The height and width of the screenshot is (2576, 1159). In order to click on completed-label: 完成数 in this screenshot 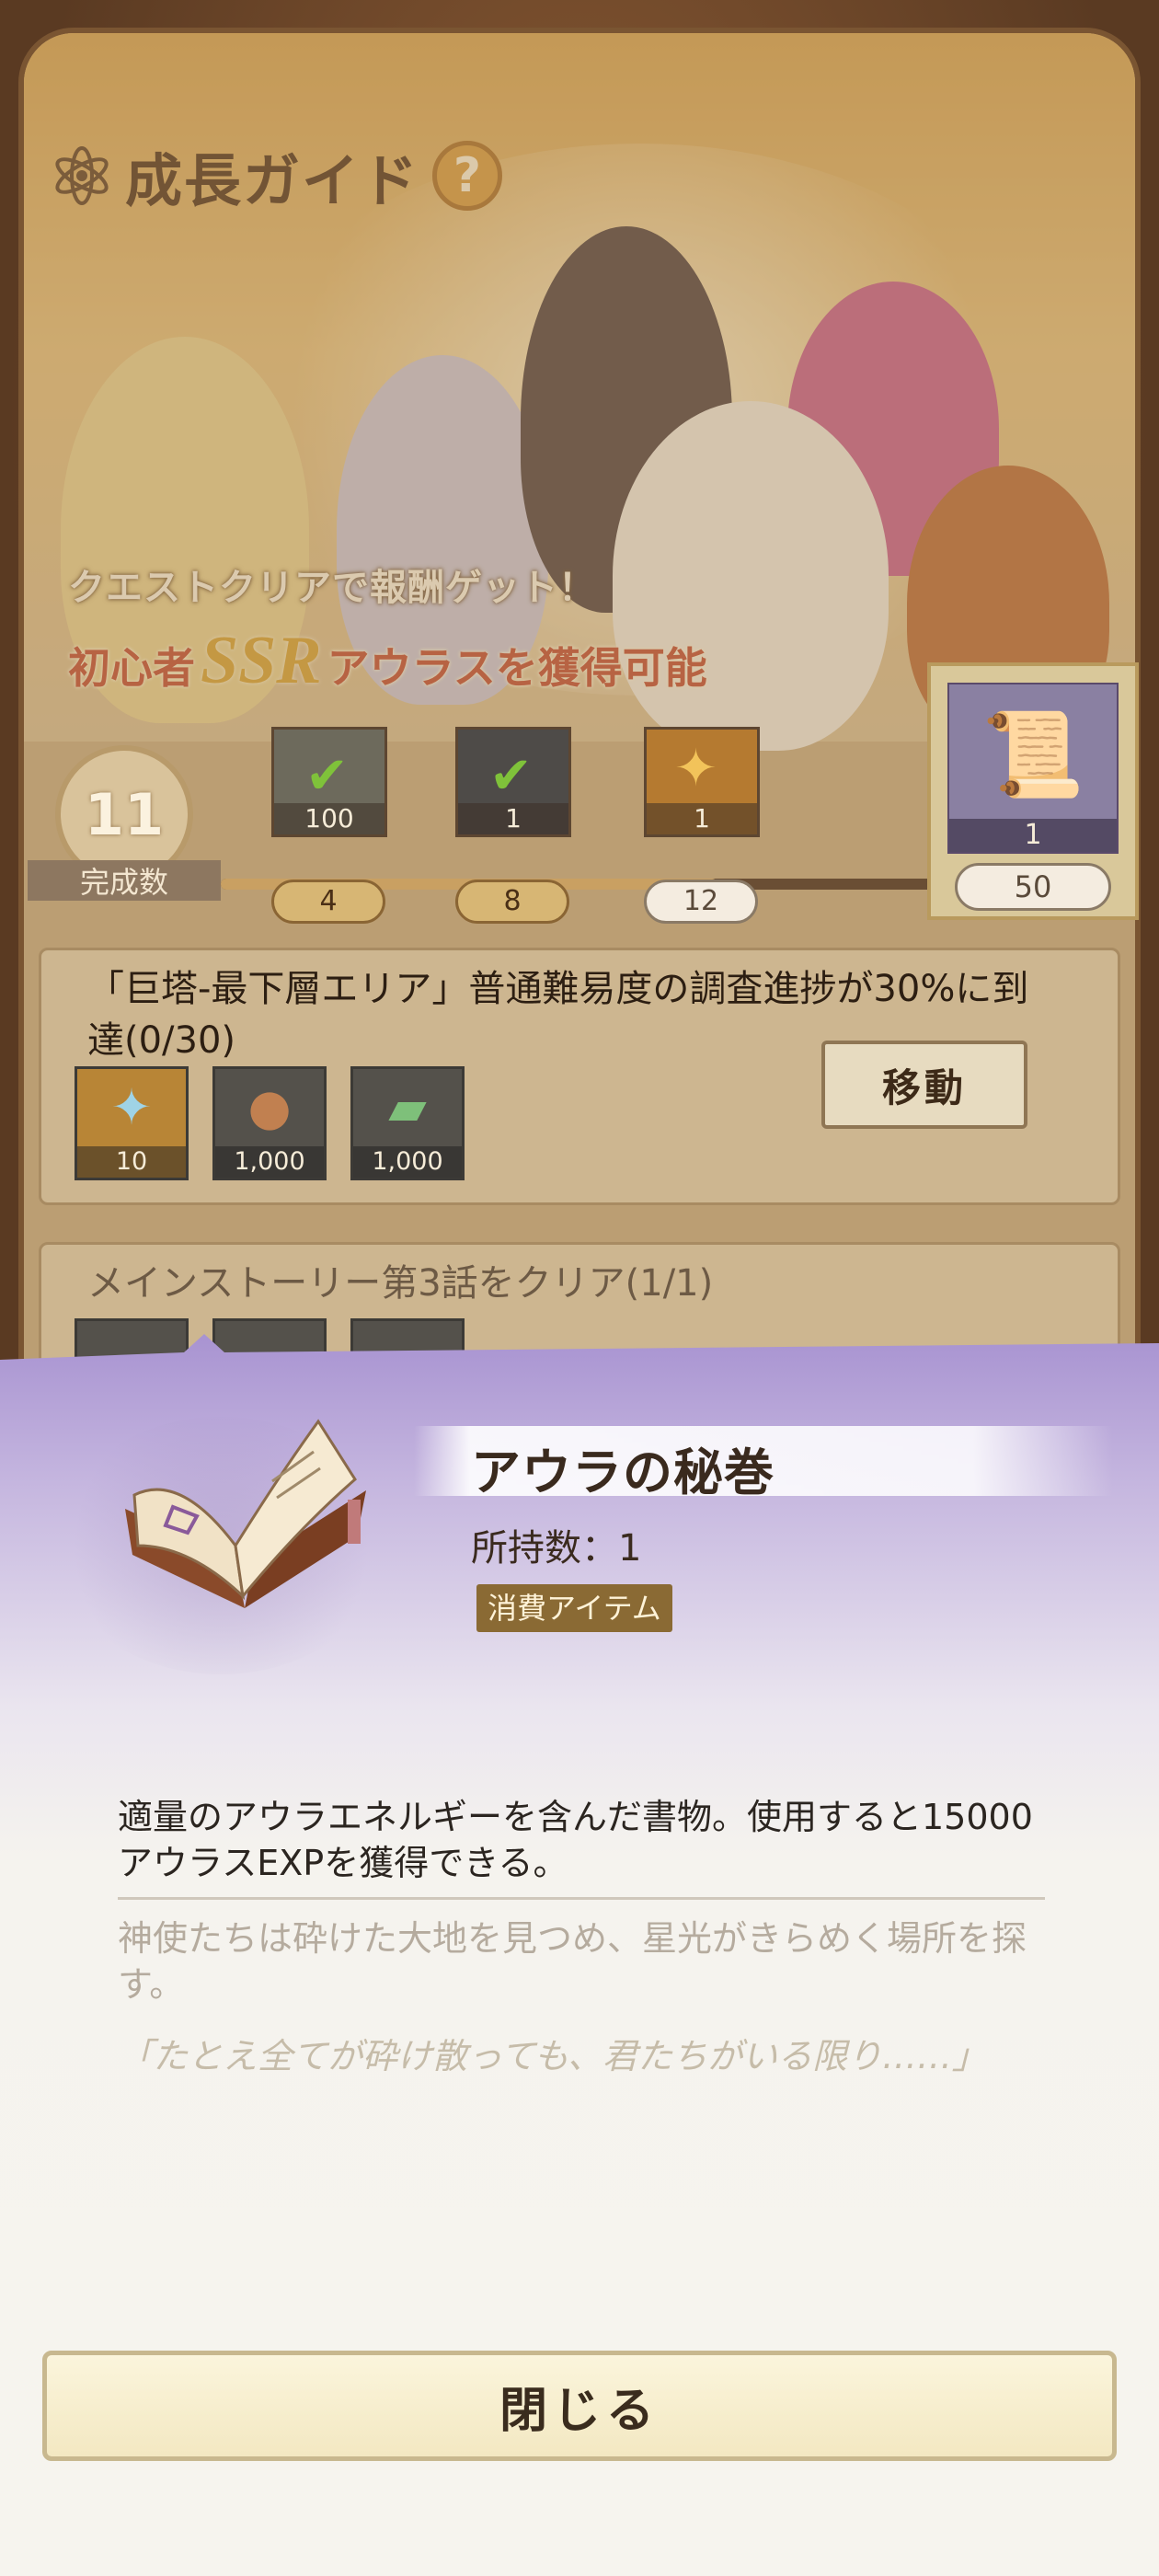, I will do `click(124, 880)`.